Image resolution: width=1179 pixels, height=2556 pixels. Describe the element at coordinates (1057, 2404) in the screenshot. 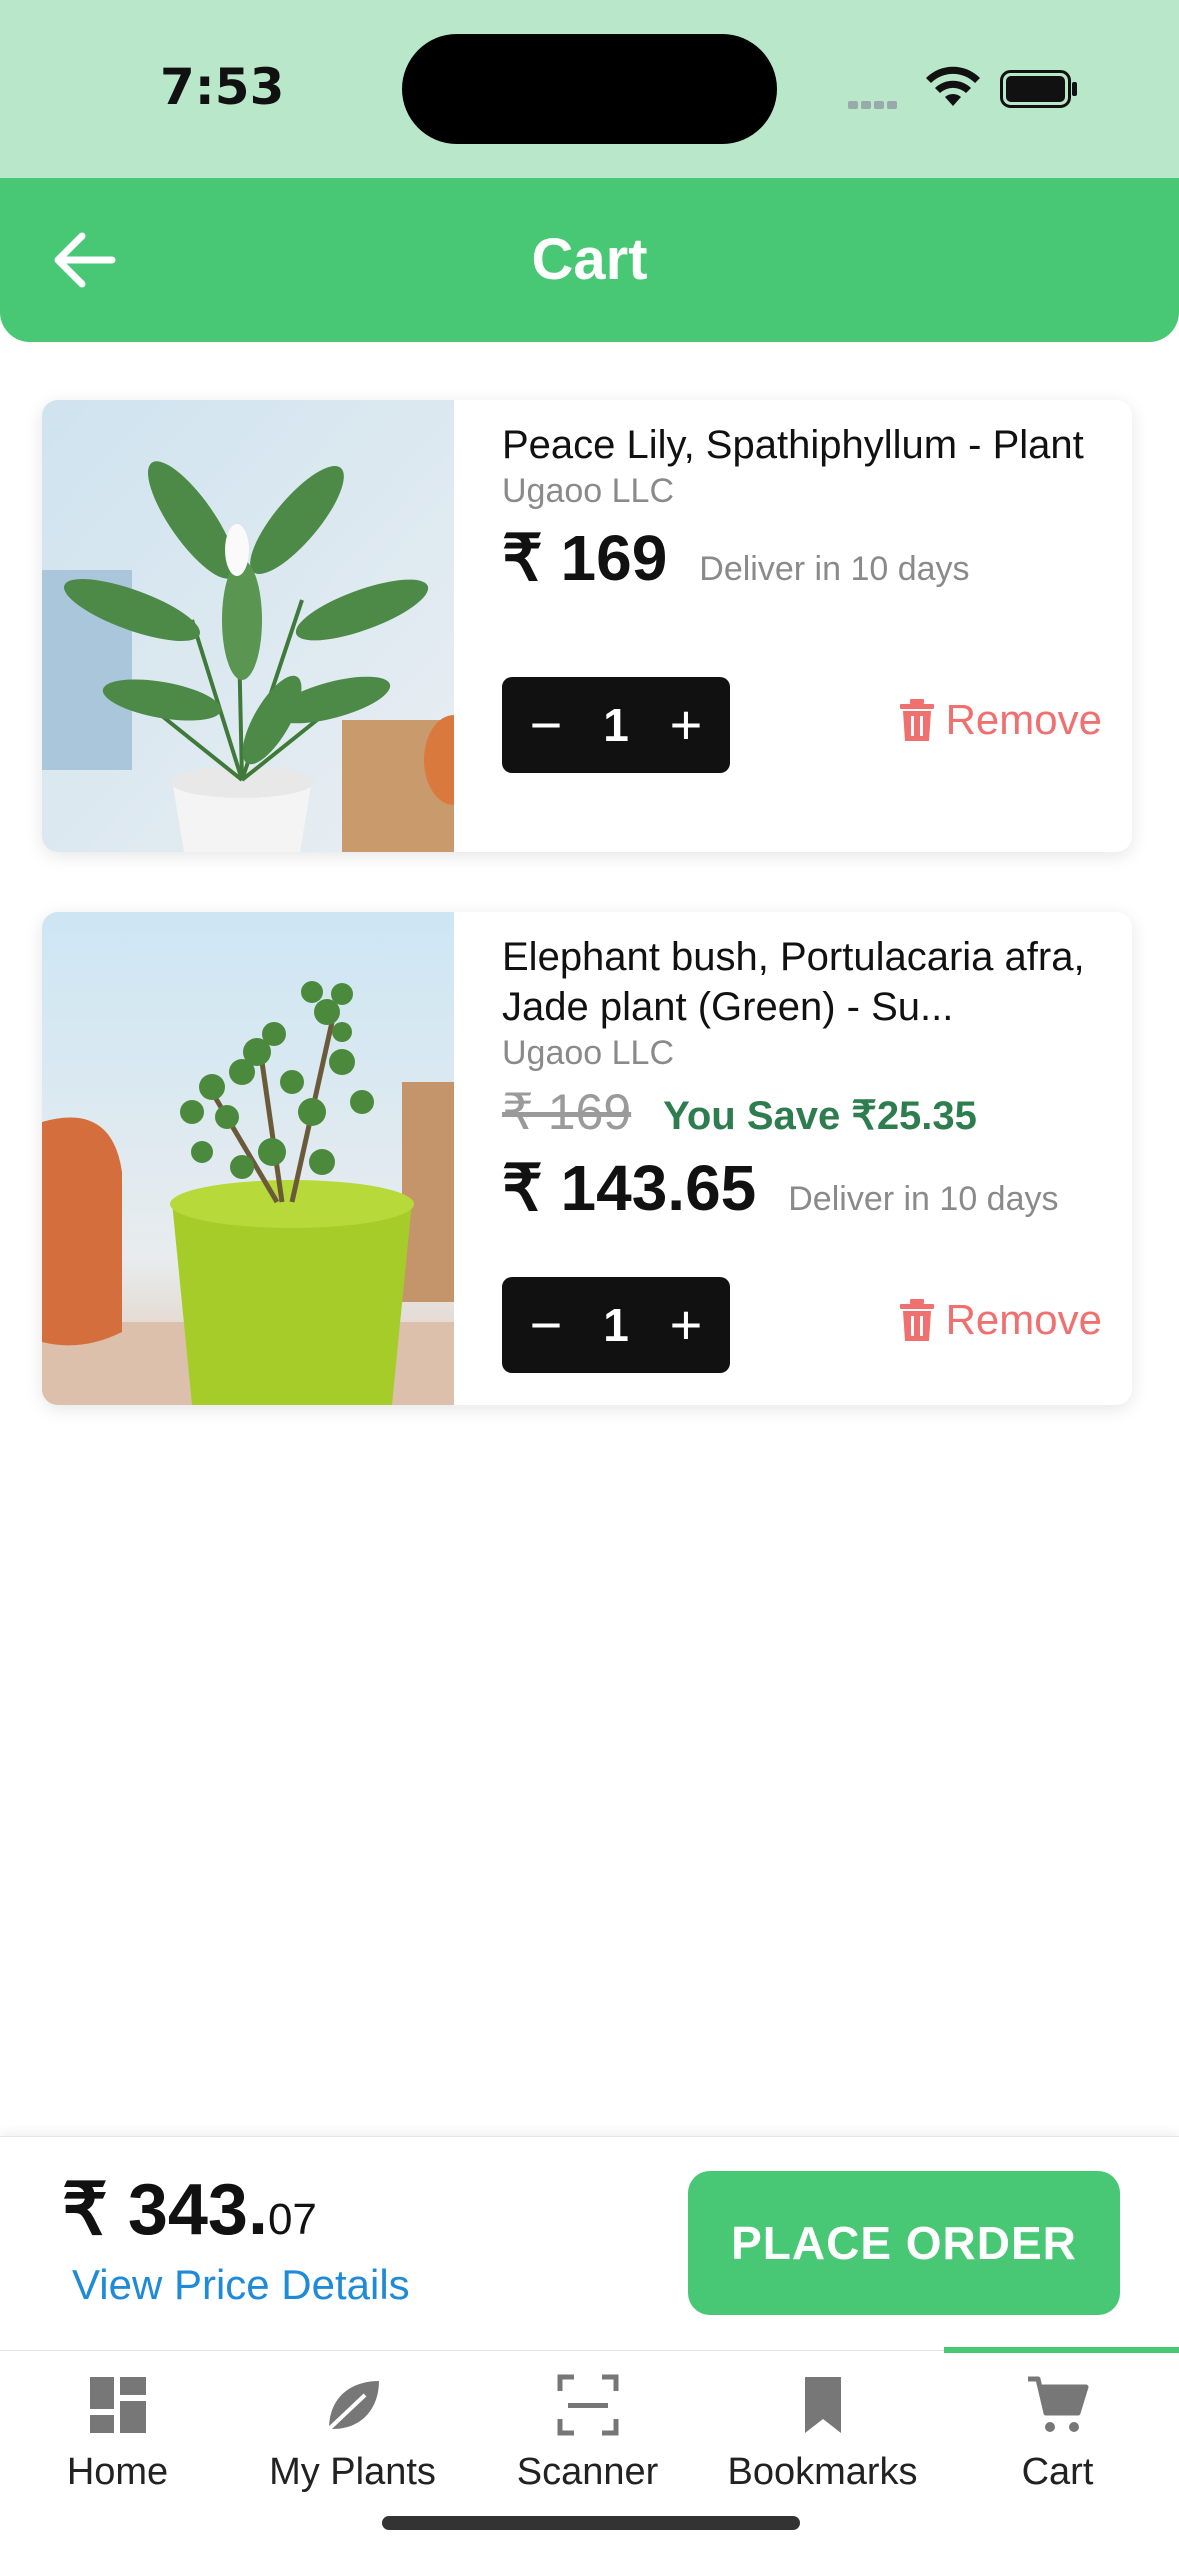

I see `cart-icon` at that location.